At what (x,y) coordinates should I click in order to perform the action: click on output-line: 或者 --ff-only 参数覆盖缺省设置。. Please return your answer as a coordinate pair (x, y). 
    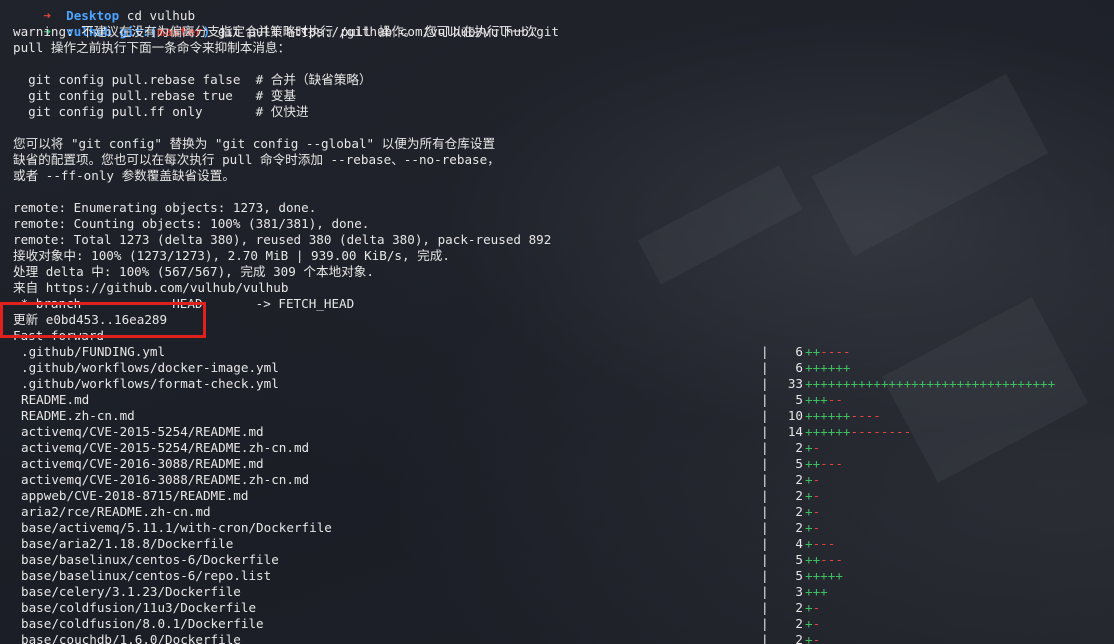
    Looking at the image, I should click on (124, 175).